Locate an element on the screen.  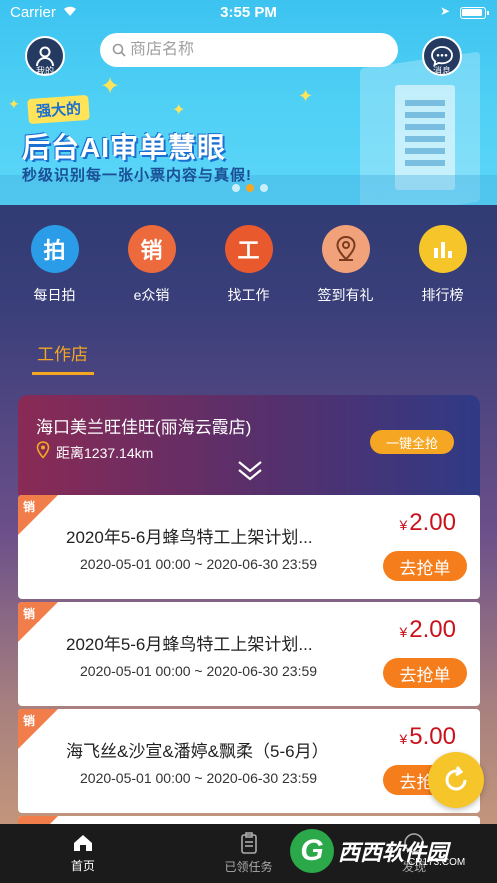
refresh-button is located at coordinates (456, 780).